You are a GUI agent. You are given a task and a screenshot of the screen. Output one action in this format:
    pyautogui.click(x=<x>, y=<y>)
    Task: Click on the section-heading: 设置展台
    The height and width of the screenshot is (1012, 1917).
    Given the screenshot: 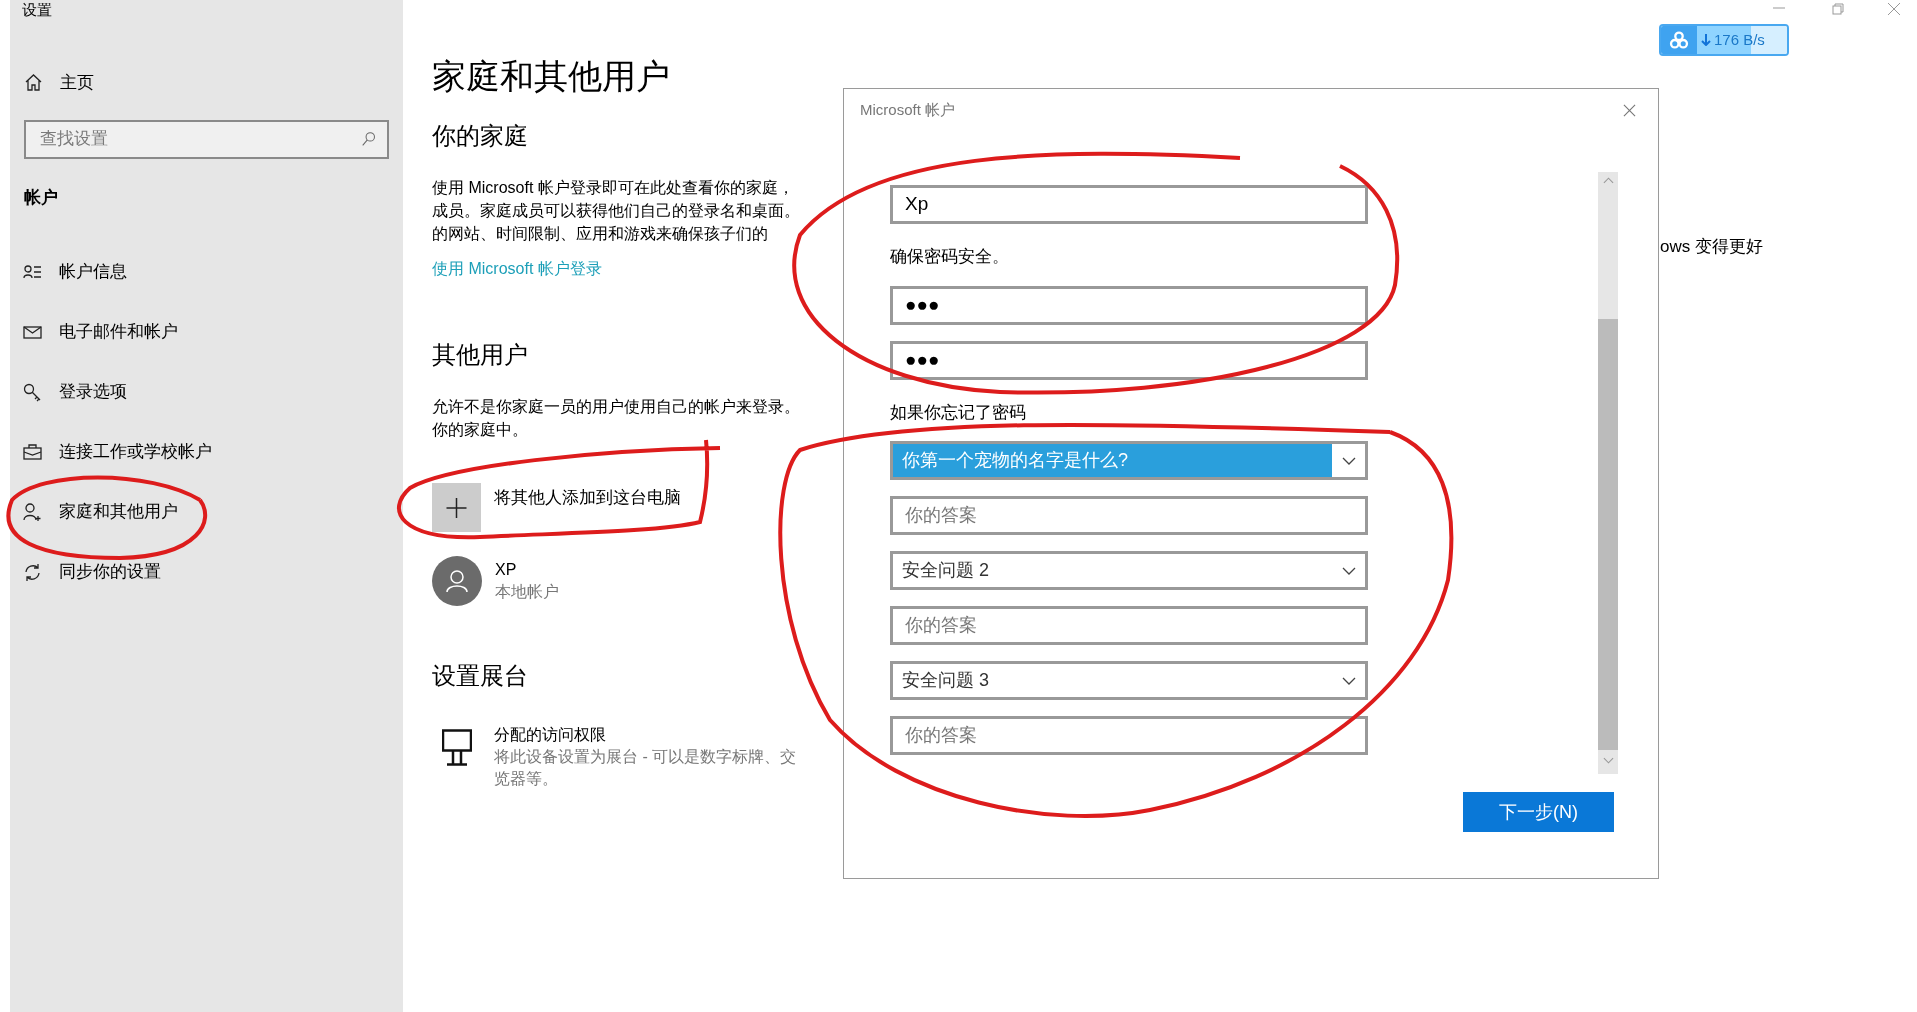 What is the action you would take?
    pyautogui.click(x=480, y=676)
    